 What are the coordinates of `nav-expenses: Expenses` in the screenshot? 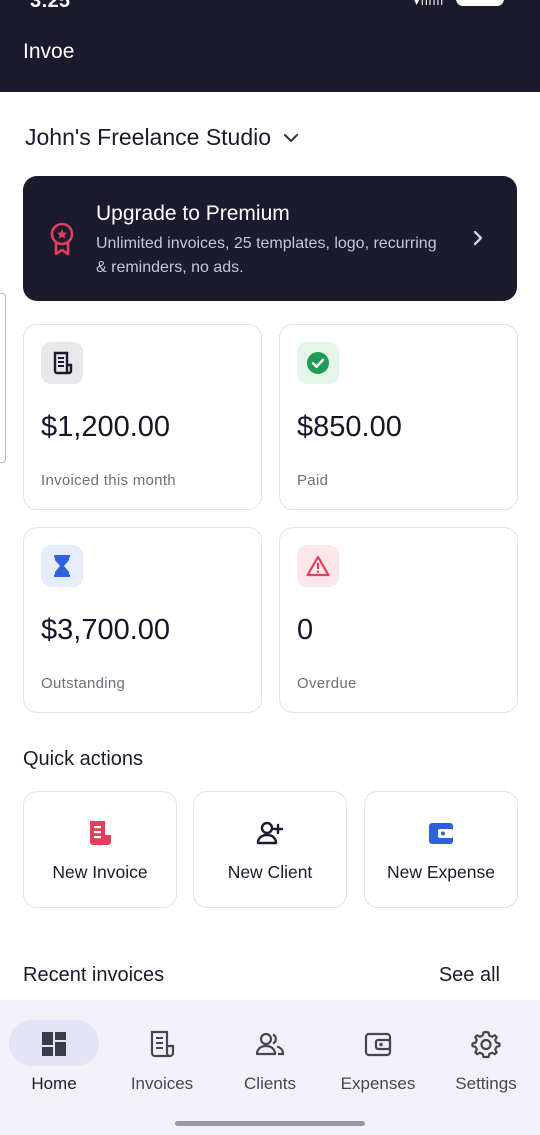 It's located at (378, 1060).